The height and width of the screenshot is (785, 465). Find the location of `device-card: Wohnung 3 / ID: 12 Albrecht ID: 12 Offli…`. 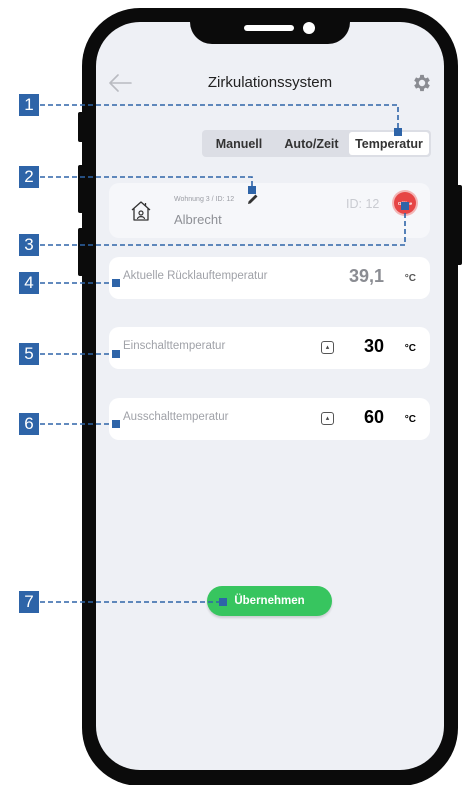

device-card: Wohnung 3 / ID: 12 Albrecht ID: 12 Offli… is located at coordinates (269, 210).